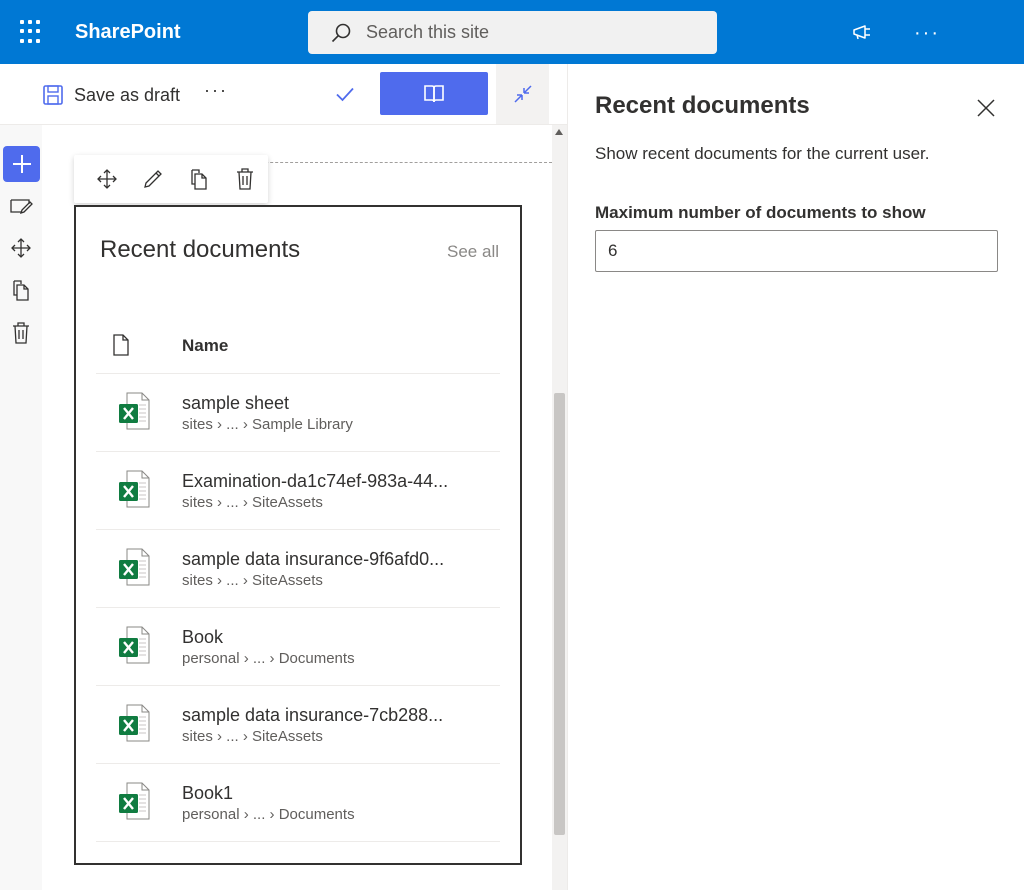 The height and width of the screenshot is (890, 1024). What do you see at coordinates (21, 507) in the screenshot?
I see `section-toolbar` at bounding box center [21, 507].